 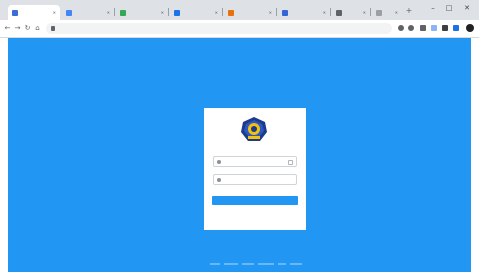 I want to click on autofill-icon, so click(x=290, y=162).